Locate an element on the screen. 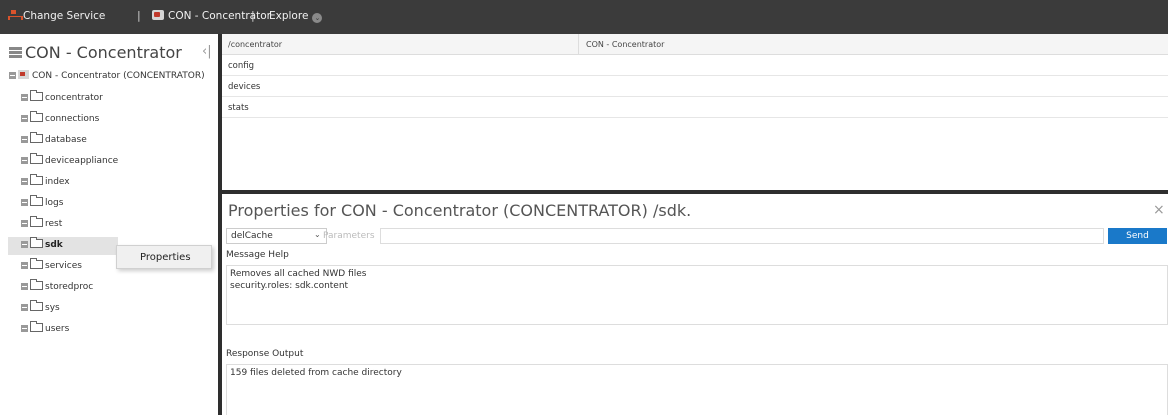 The image size is (1168, 415). tree-node-label: sdk is located at coordinates (54, 245).